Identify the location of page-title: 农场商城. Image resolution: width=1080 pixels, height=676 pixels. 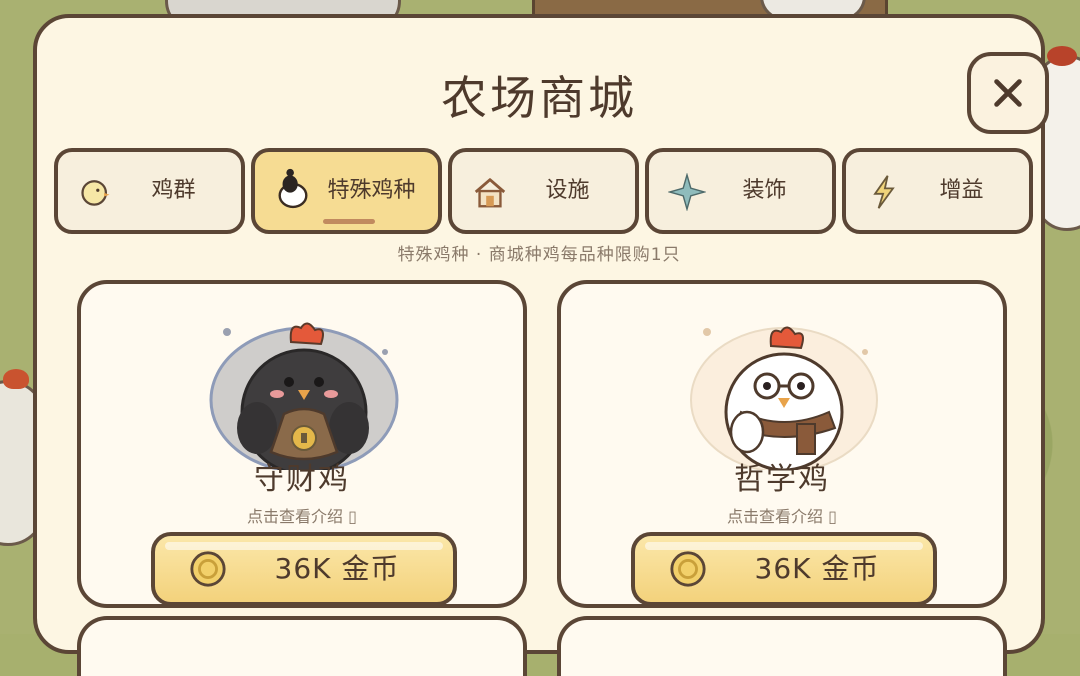
(539, 98).